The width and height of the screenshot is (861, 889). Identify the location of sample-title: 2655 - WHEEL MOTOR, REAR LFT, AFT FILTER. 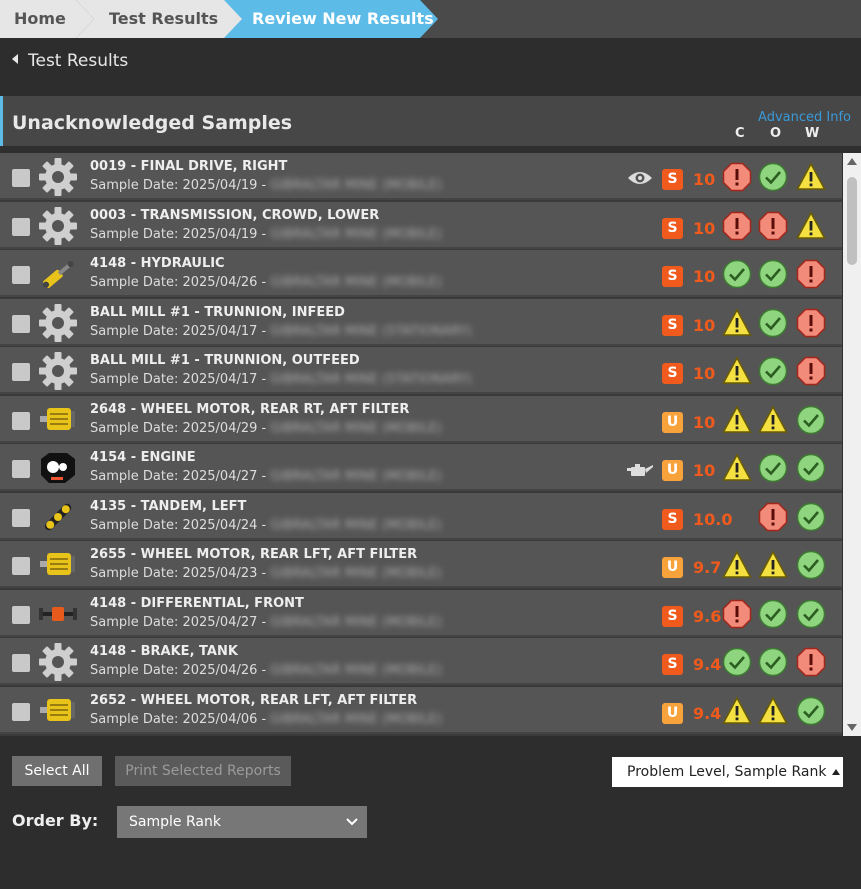
(253, 554).